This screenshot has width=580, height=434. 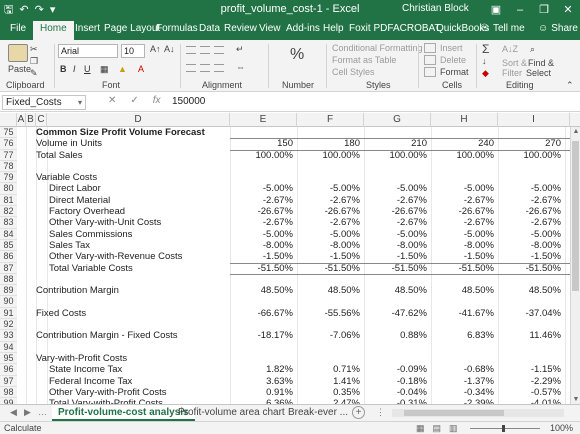 I want to click on zoom-slider, so click(x=505, y=428).